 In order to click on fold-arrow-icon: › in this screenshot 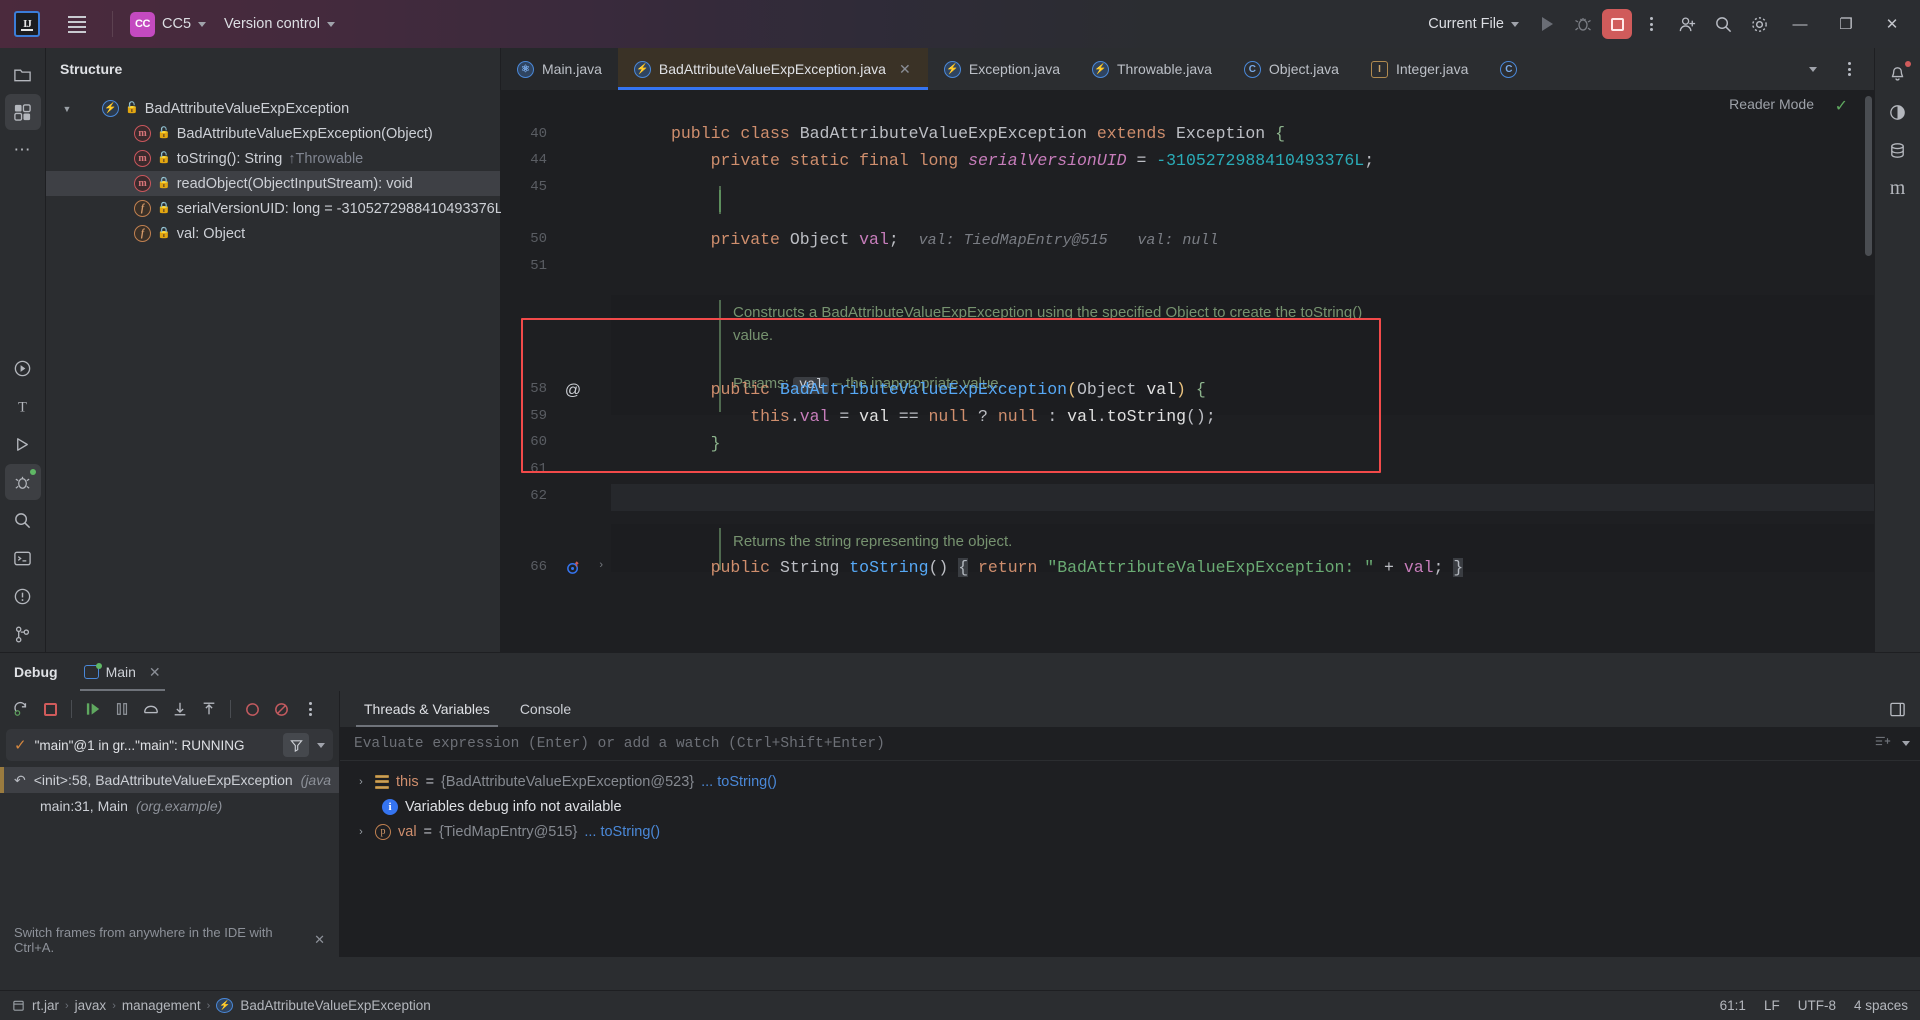, I will do `click(601, 565)`.